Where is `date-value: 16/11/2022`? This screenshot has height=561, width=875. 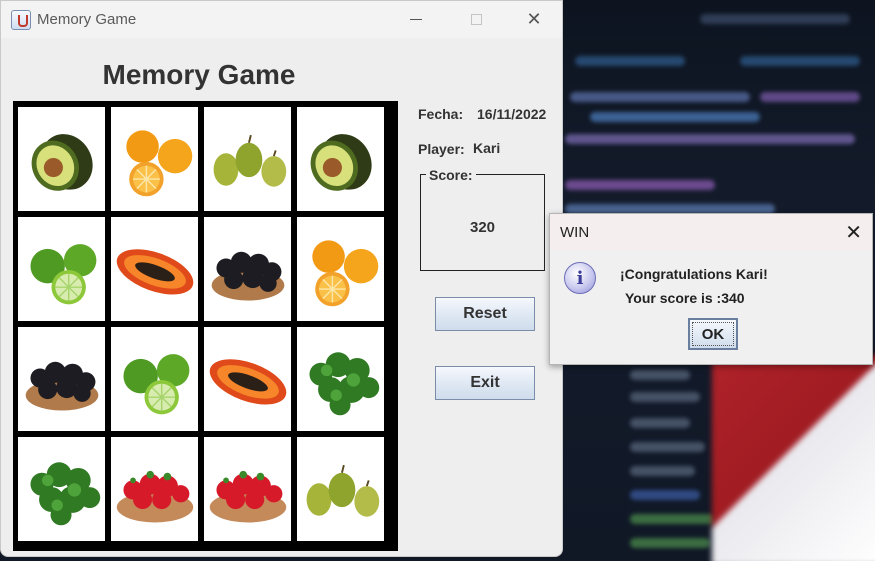 date-value: 16/11/2022 is located at coordinates (512, 114).